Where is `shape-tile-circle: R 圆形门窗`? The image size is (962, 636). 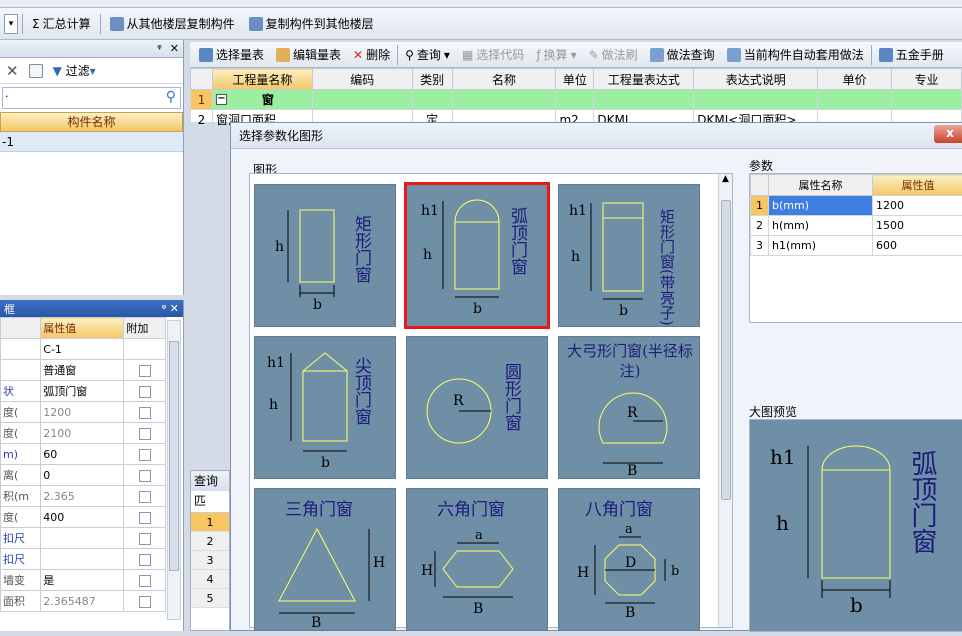
shape-tile-circle: R 圆形门窗 is located at coordinates (477, 407).